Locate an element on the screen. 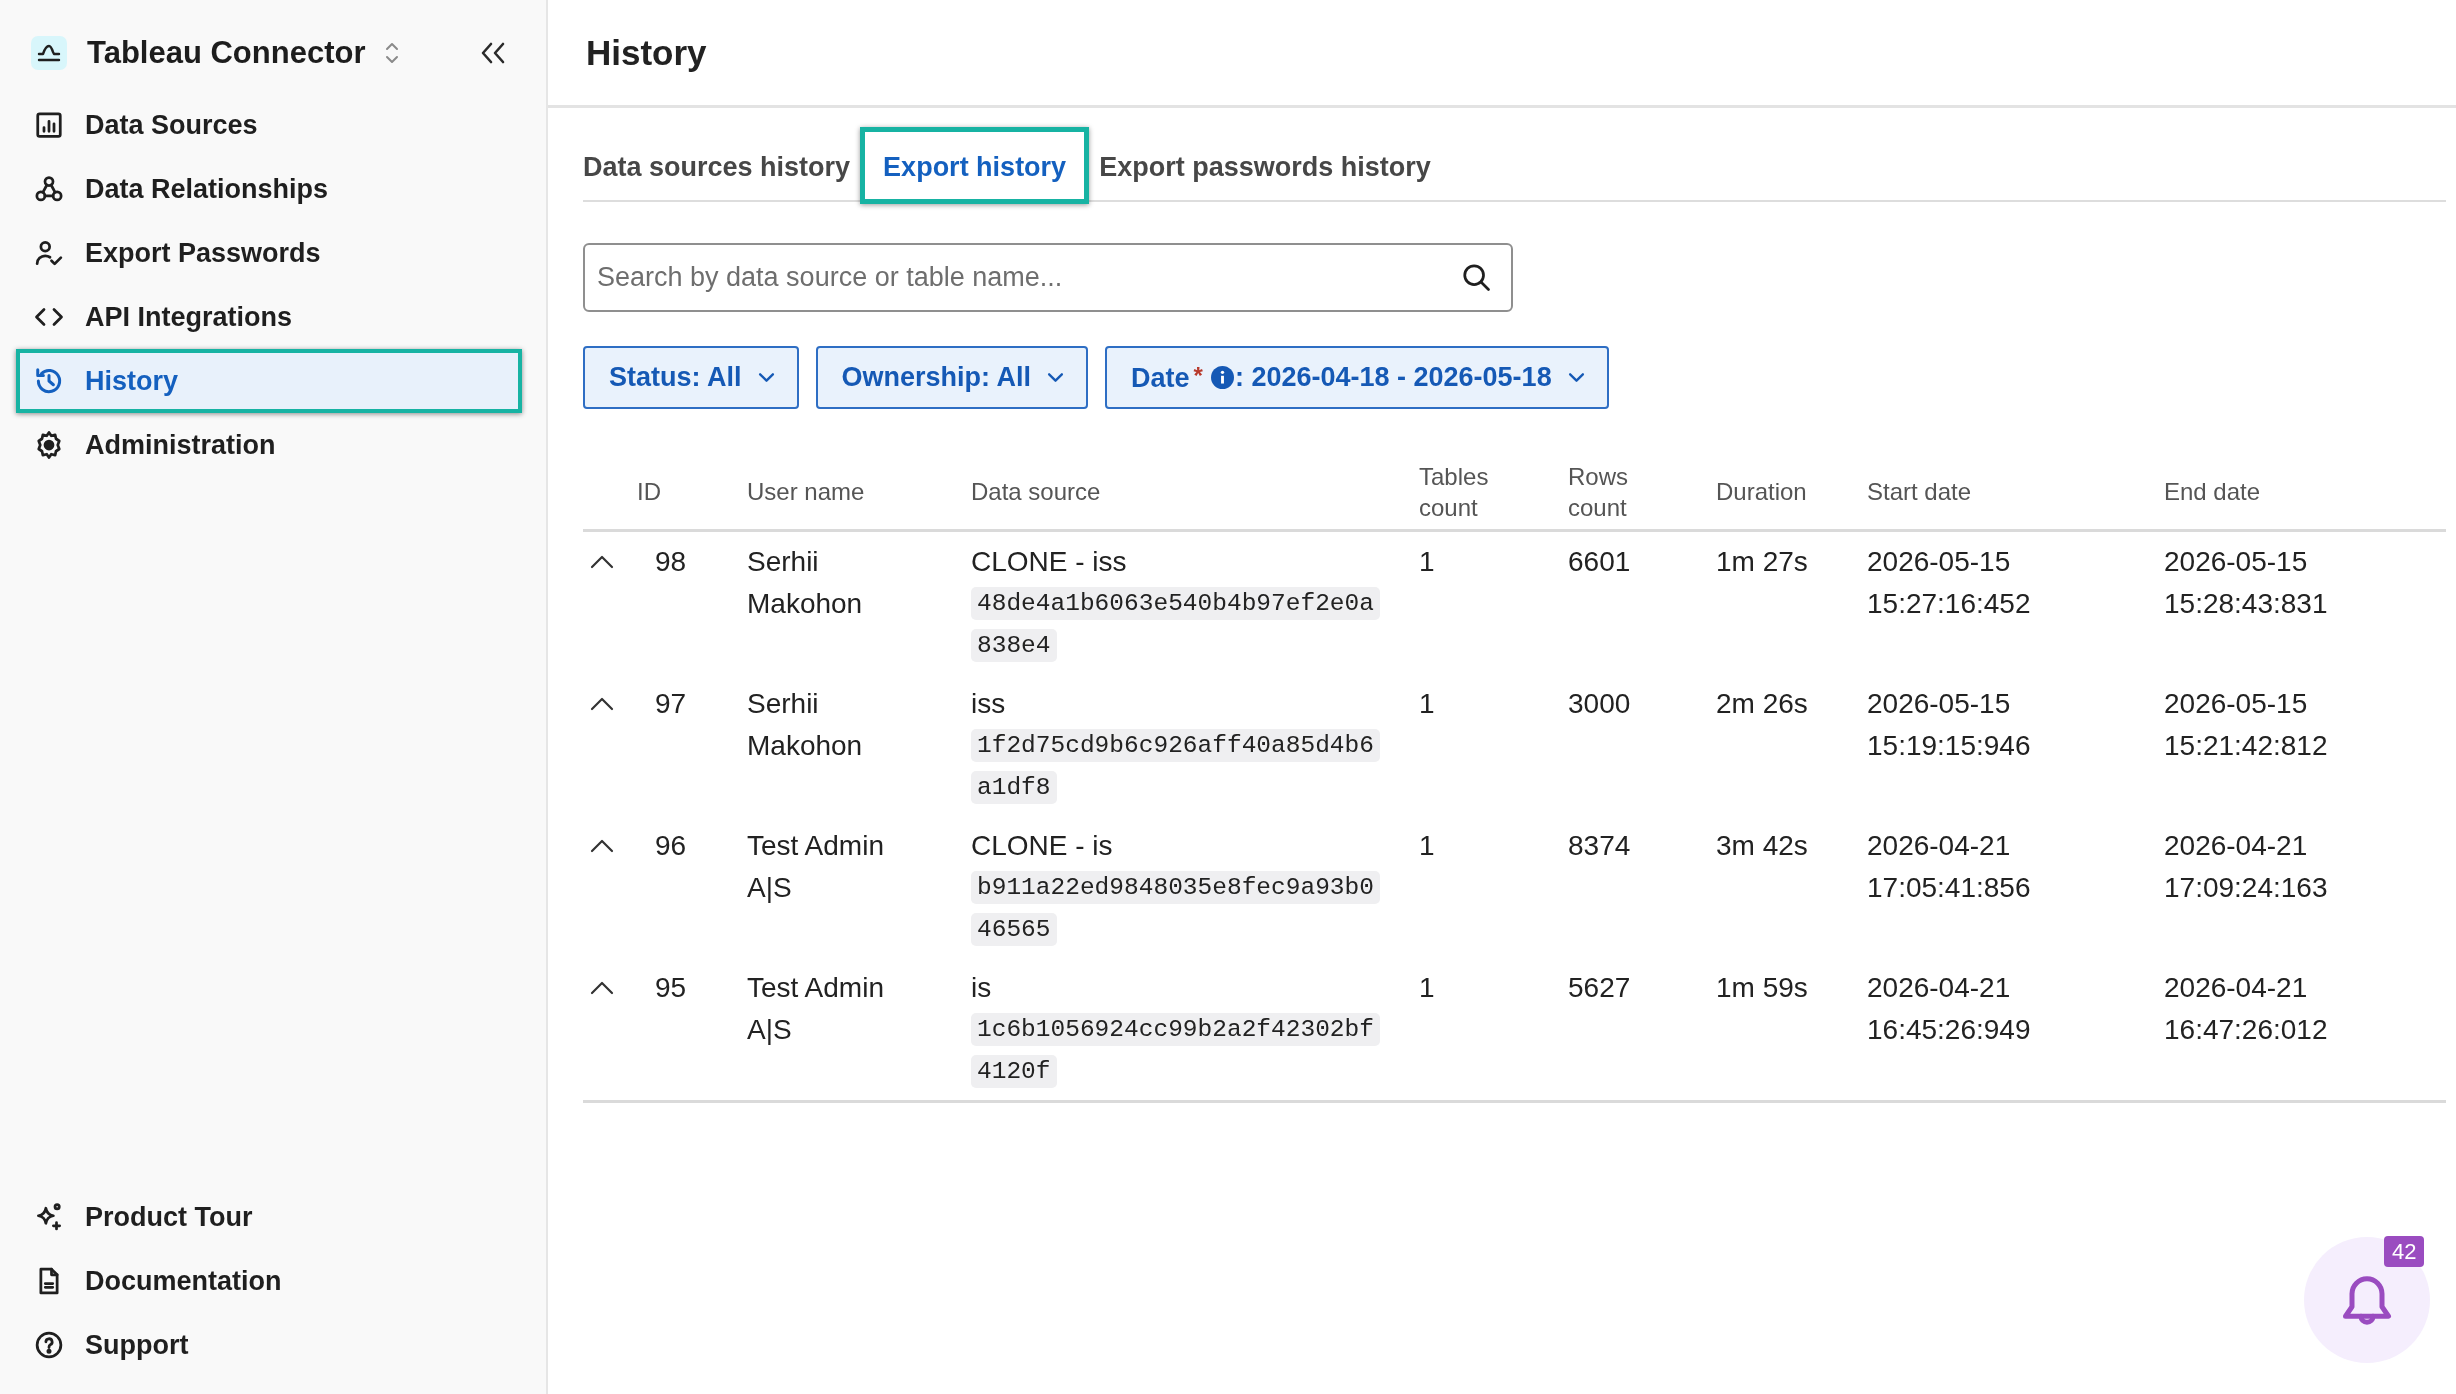 The image size is (2456, 1394). sidebar-link: Product Tour is located at coordinates (269, 1217).